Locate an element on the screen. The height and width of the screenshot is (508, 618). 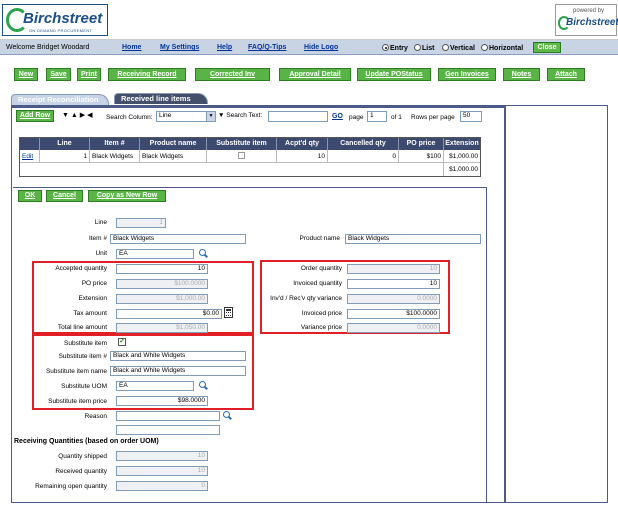
cancel-button: Cancel is located at coordinates (64, 196).